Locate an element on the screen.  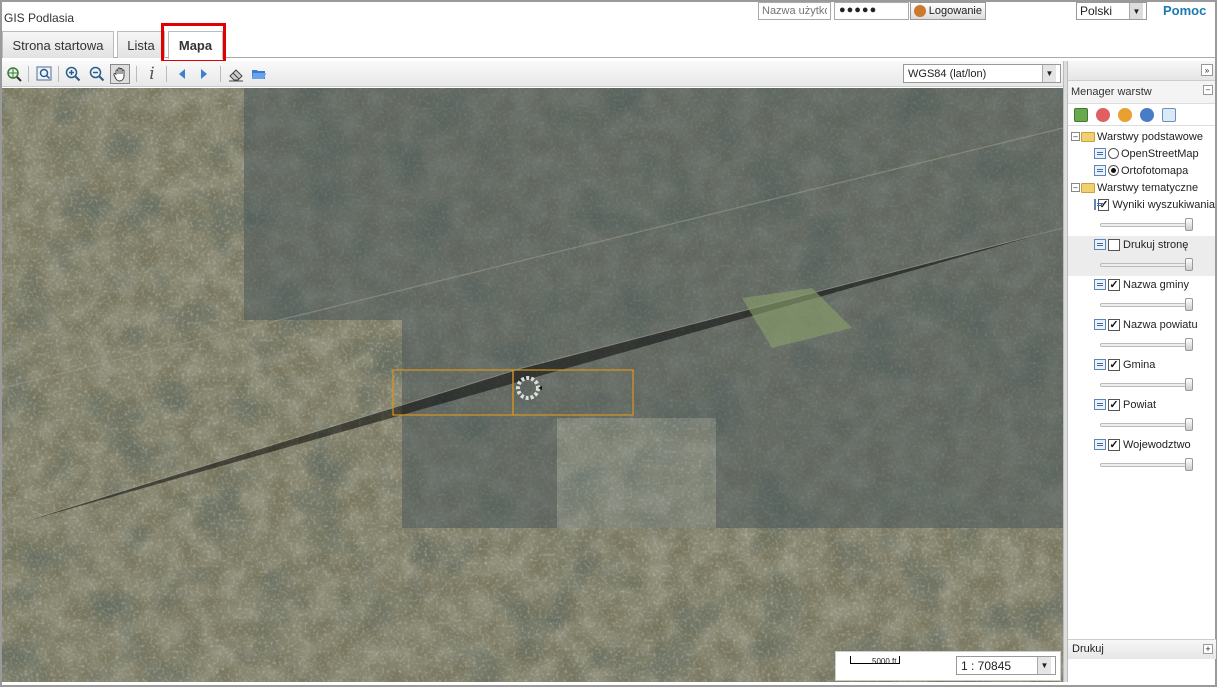
pan-hand-icon is located at coordinates (120, 74).